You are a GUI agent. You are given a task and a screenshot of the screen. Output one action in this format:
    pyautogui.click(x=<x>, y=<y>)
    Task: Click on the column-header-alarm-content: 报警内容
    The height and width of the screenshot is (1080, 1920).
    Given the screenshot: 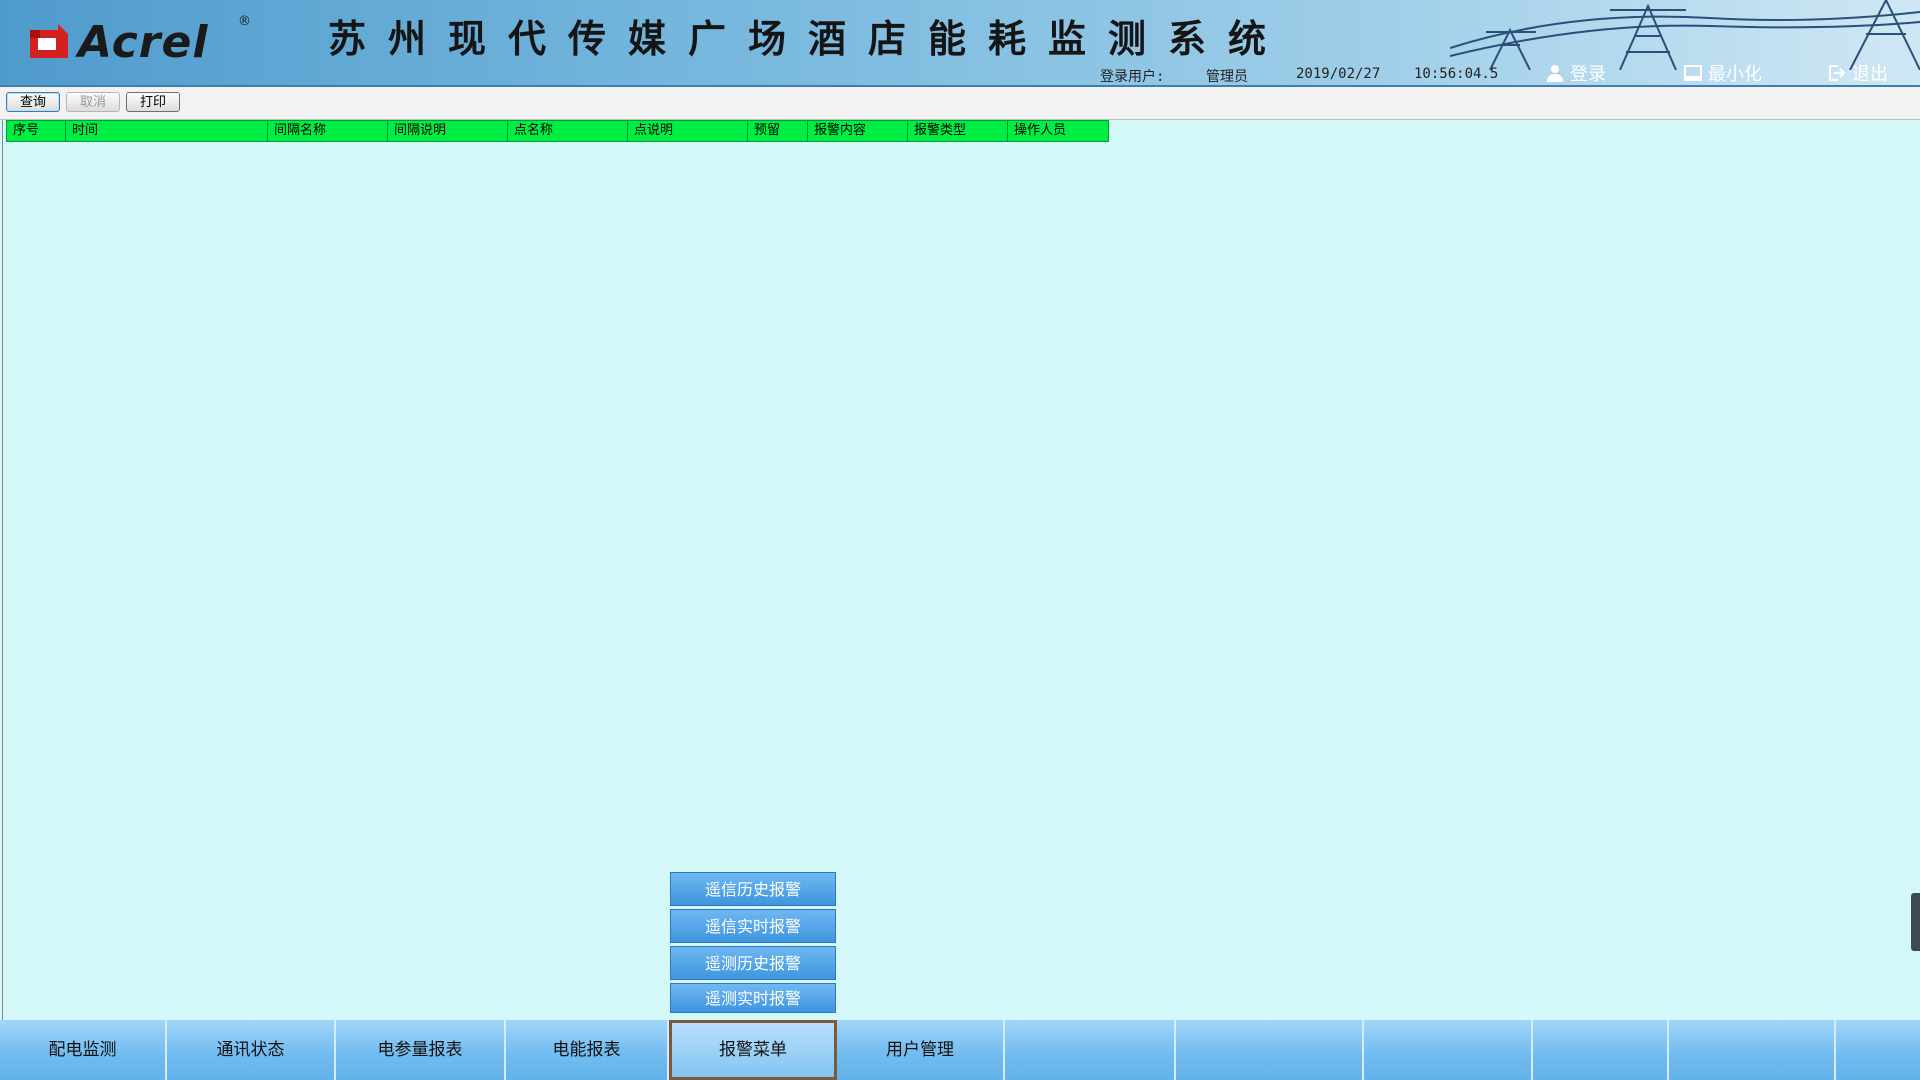 What is the action you would take?
    pyautogui.click(x=858, y=131)
    